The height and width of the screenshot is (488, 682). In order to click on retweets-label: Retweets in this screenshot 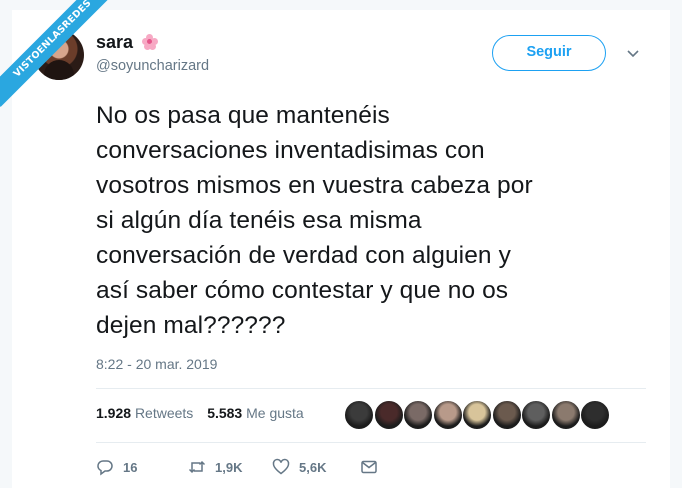, I will do `click(164, 413)`.